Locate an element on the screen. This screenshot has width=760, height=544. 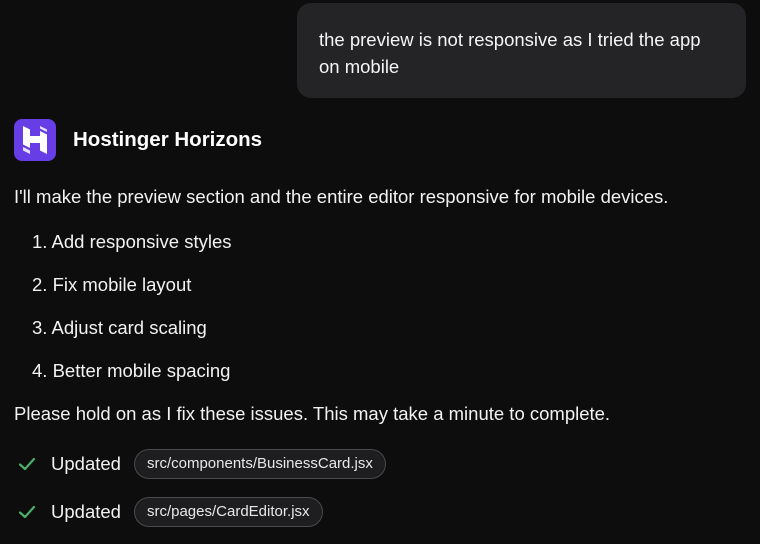
assistant-header: Hostinger Horizons is located at coordinates (138, 140).